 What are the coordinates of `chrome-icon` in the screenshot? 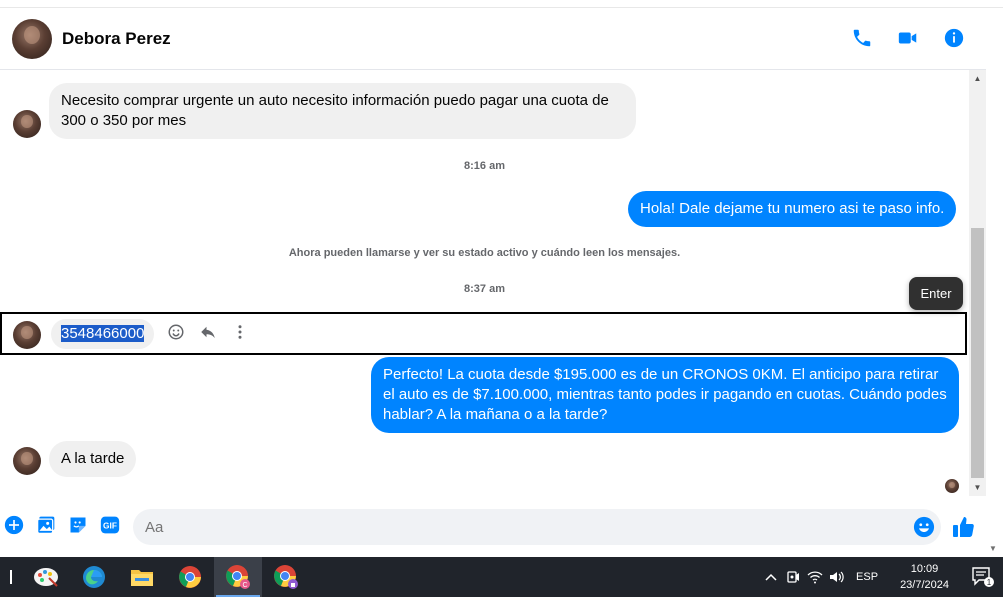 It's located at (190, 577).